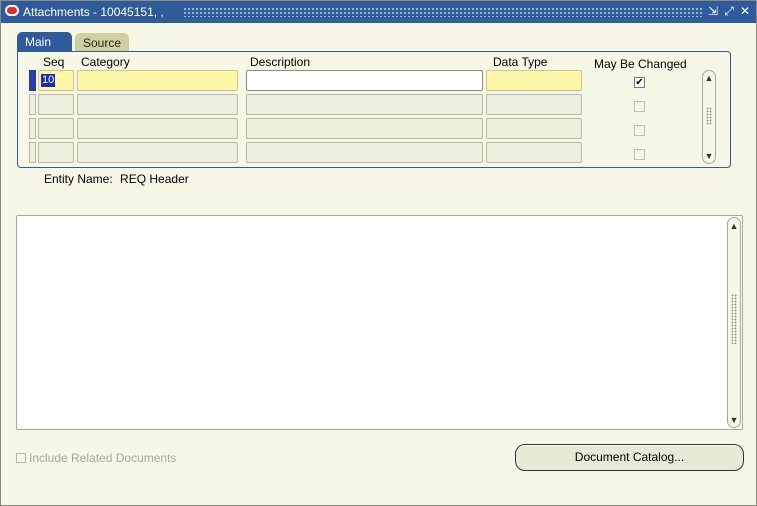 This screenshot has height=506, width=757. What do you see at coordinates (443, 12) in the screenshot?
I see `title-bar-grip` at bounding box center [443, 12].